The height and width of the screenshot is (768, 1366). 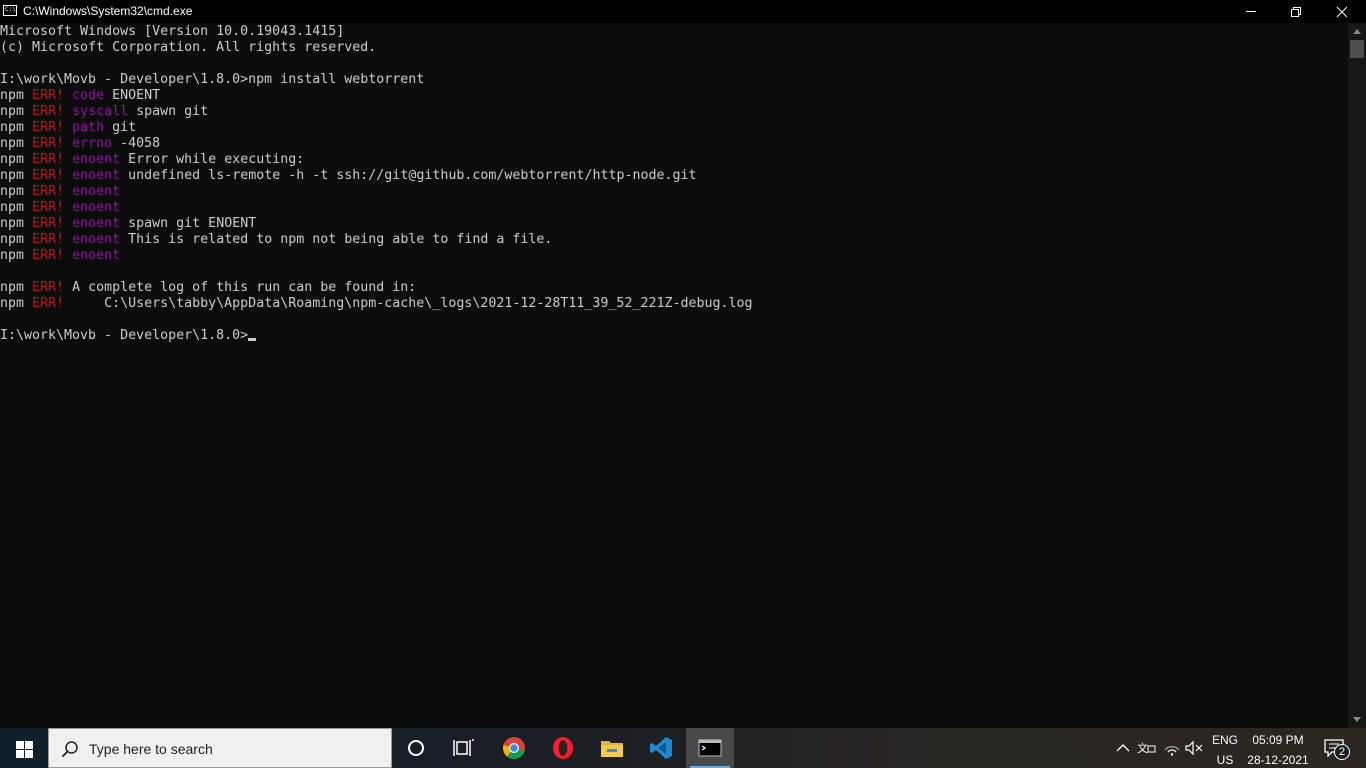 What do you see at coordinates (1278, 760) in the screenshot?
I see `clock-date: 28-12-2021` at bounding box center [1278, 760].